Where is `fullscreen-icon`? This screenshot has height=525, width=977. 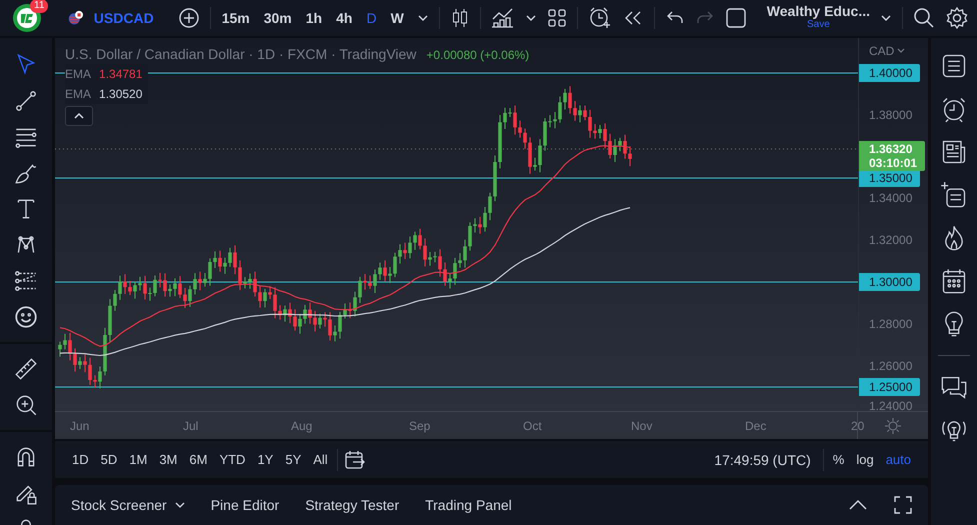
fullscreen-icon is located at coordinates (903, 505).